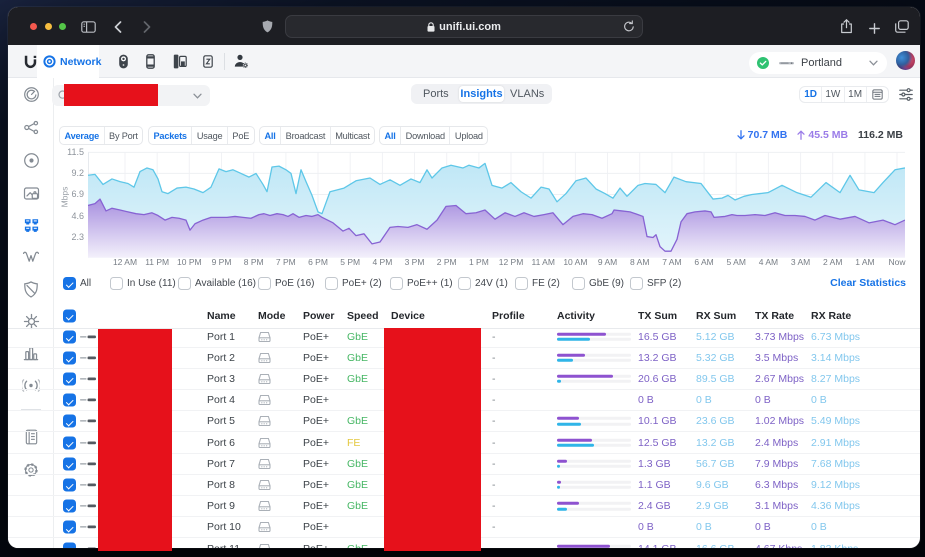 Image resolution: width=925 pixels, height=557 pixels. What do you see at coordinates (716, 316) in the screenshot?
I see `column-header-rx-sum: RX Sum` at bounding box center [716, 316].